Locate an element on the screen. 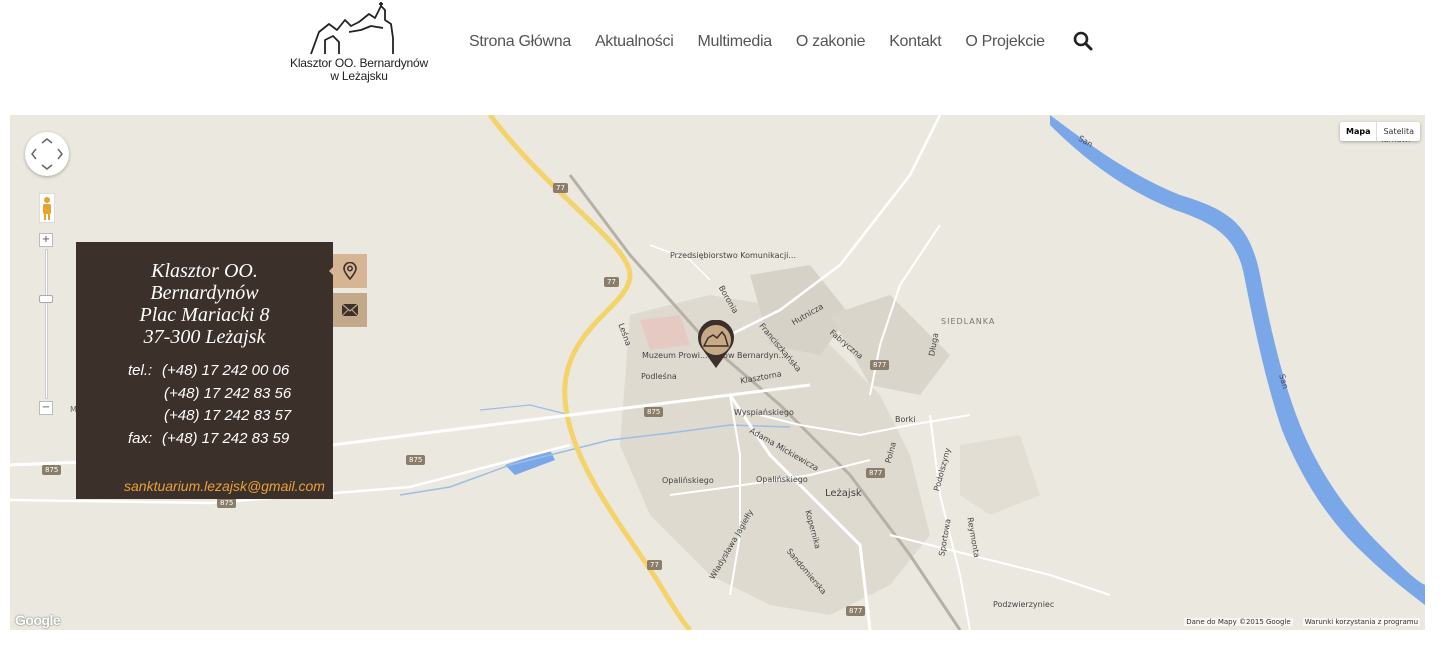 The height and width of the screenshot is (653, 1442). monastery-logo-icon is located at coordinates (352, 28).